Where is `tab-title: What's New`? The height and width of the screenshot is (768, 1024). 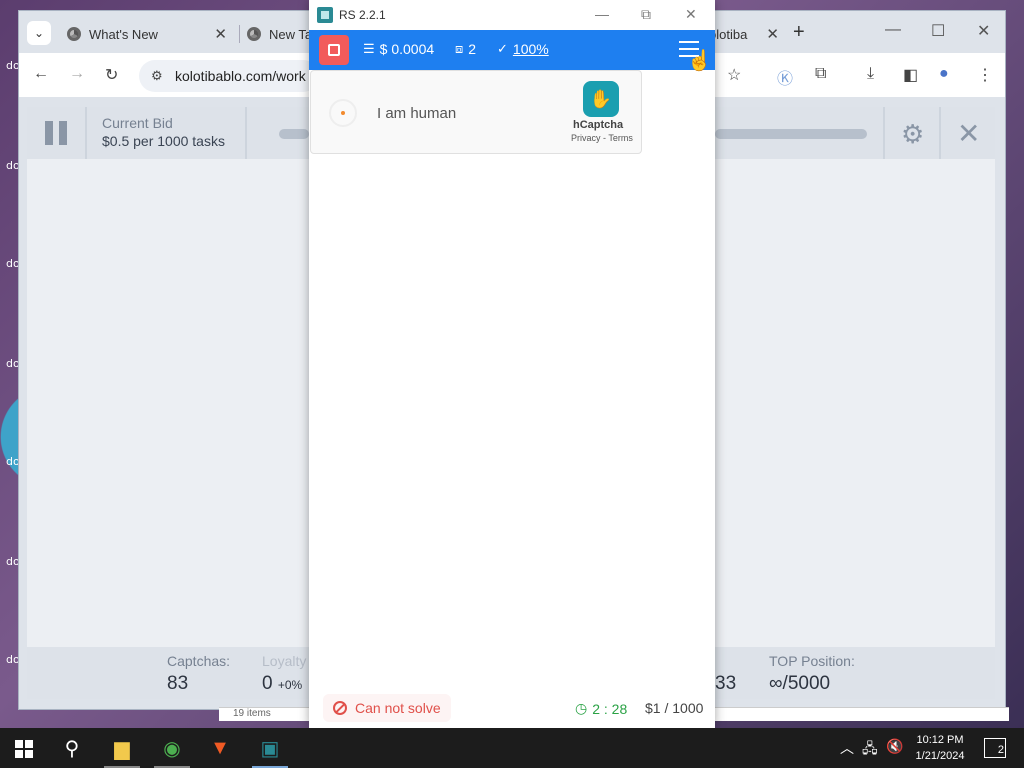
tab-title: What's New is located at coordinates (123, 34).